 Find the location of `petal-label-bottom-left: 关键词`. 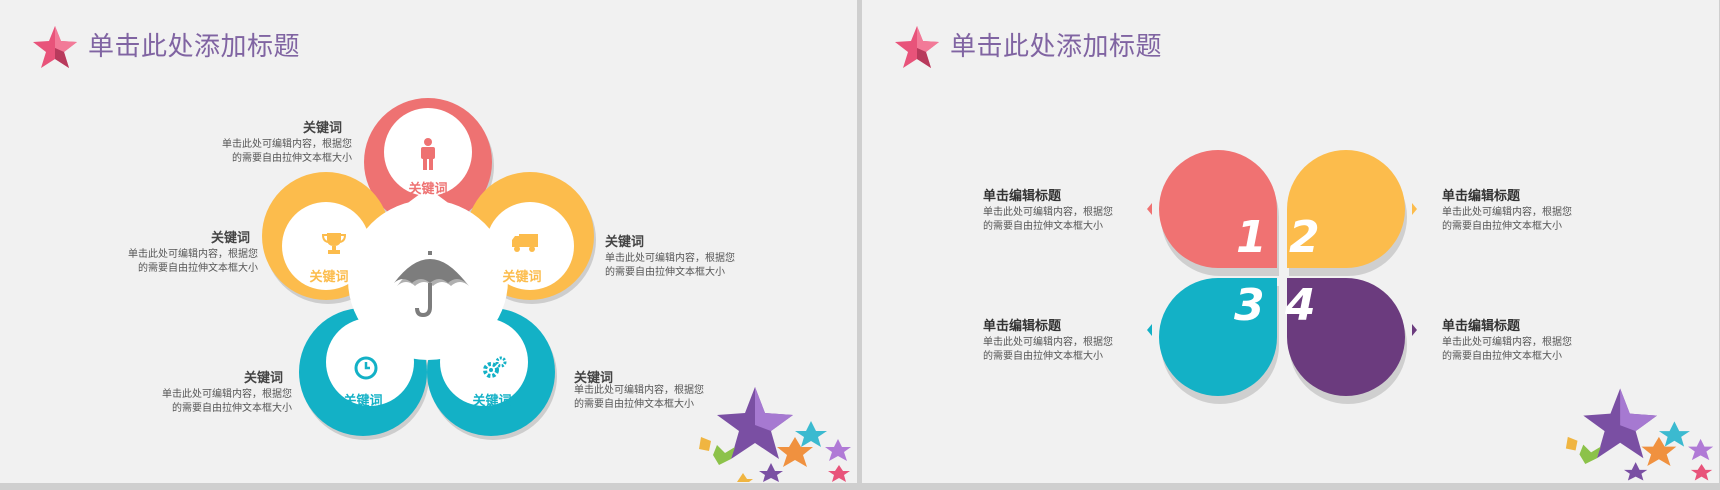

petal-label-bottom-left: 关键词 is located at coordinates (363, 401).